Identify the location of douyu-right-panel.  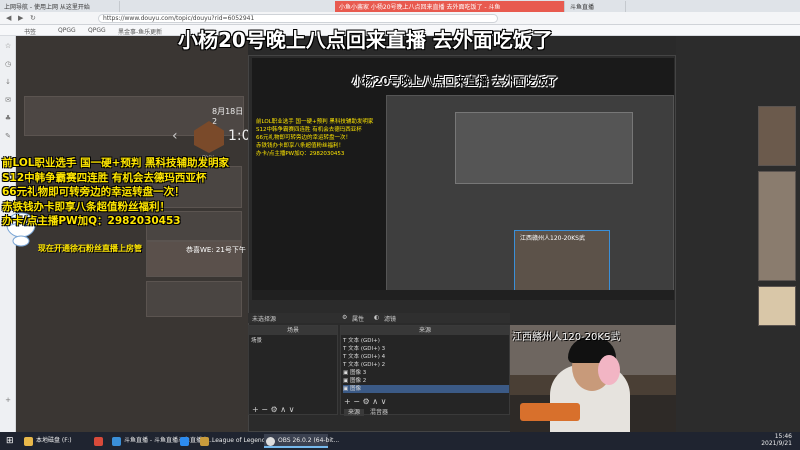
(738, 234).